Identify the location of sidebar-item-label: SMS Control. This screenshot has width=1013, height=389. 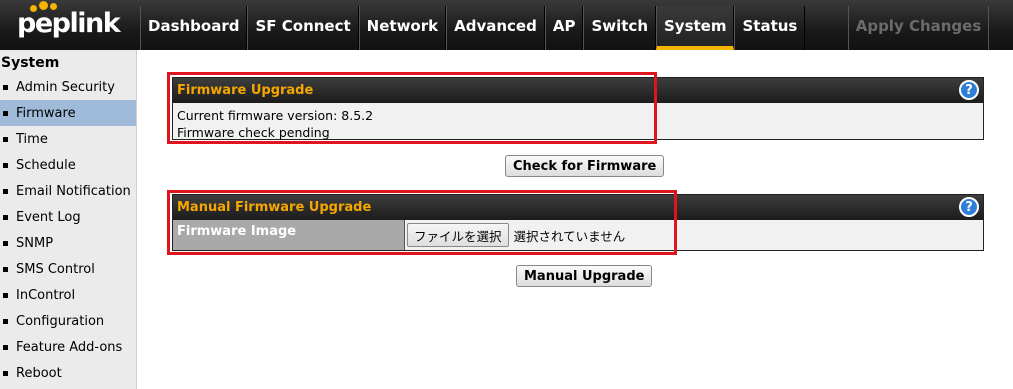
(55, 269).